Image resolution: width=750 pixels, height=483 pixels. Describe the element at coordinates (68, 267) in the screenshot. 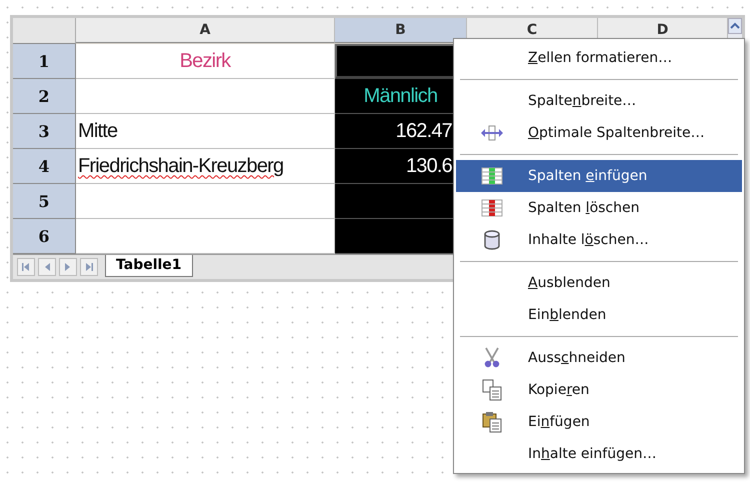

I see `next-sheet-icon` at that location.